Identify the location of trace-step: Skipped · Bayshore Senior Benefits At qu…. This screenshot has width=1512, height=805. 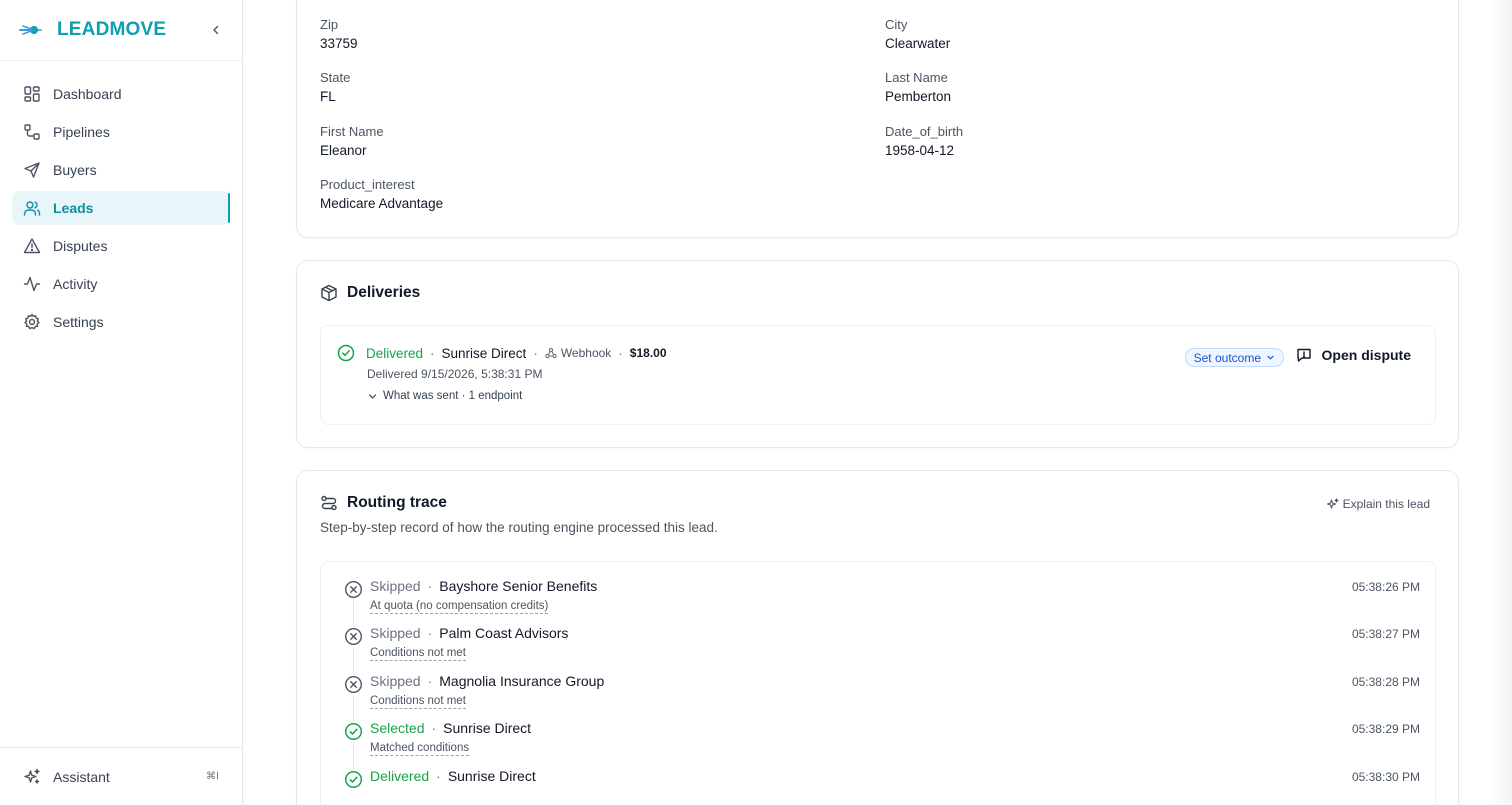
(878, 600).